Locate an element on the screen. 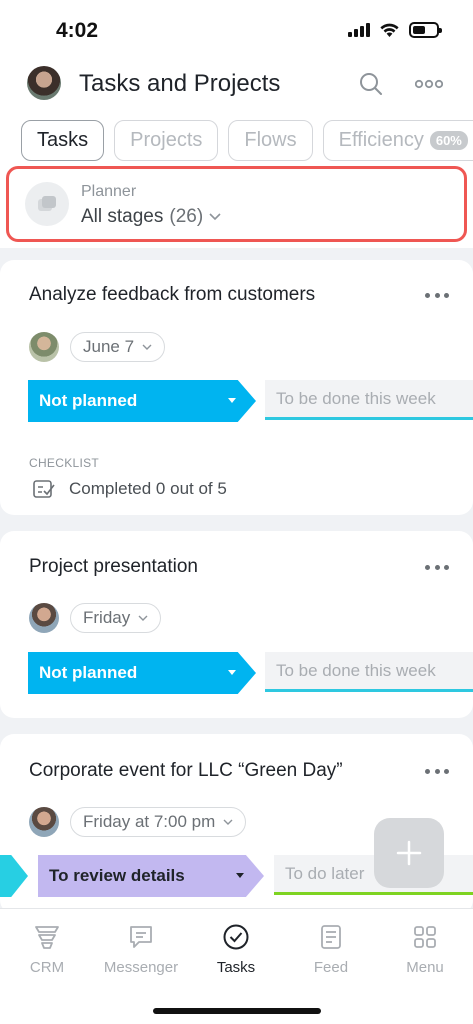 The image size is (473, 1024). planner-icon-circle is located at coordinates (47, 204).